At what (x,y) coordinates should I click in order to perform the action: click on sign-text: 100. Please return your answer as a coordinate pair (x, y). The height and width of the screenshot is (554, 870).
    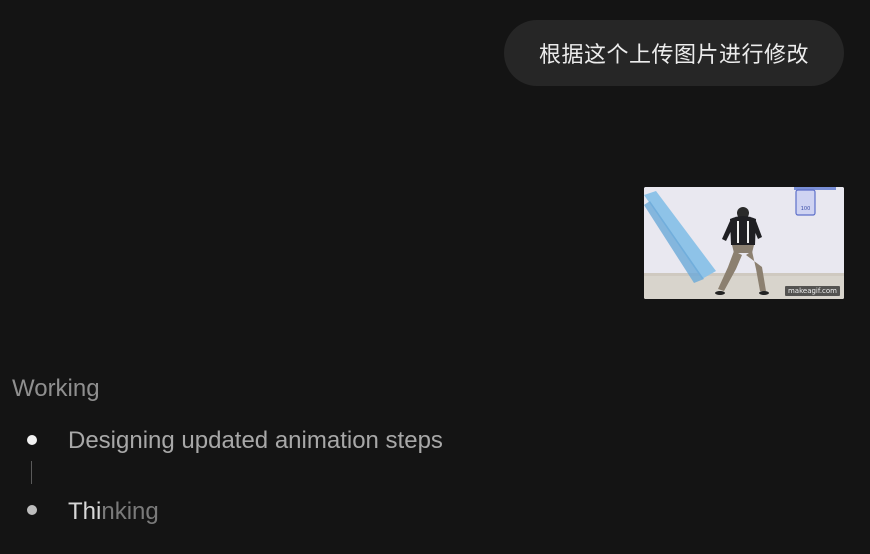
    Looking at the image, I should click on (806, 209).